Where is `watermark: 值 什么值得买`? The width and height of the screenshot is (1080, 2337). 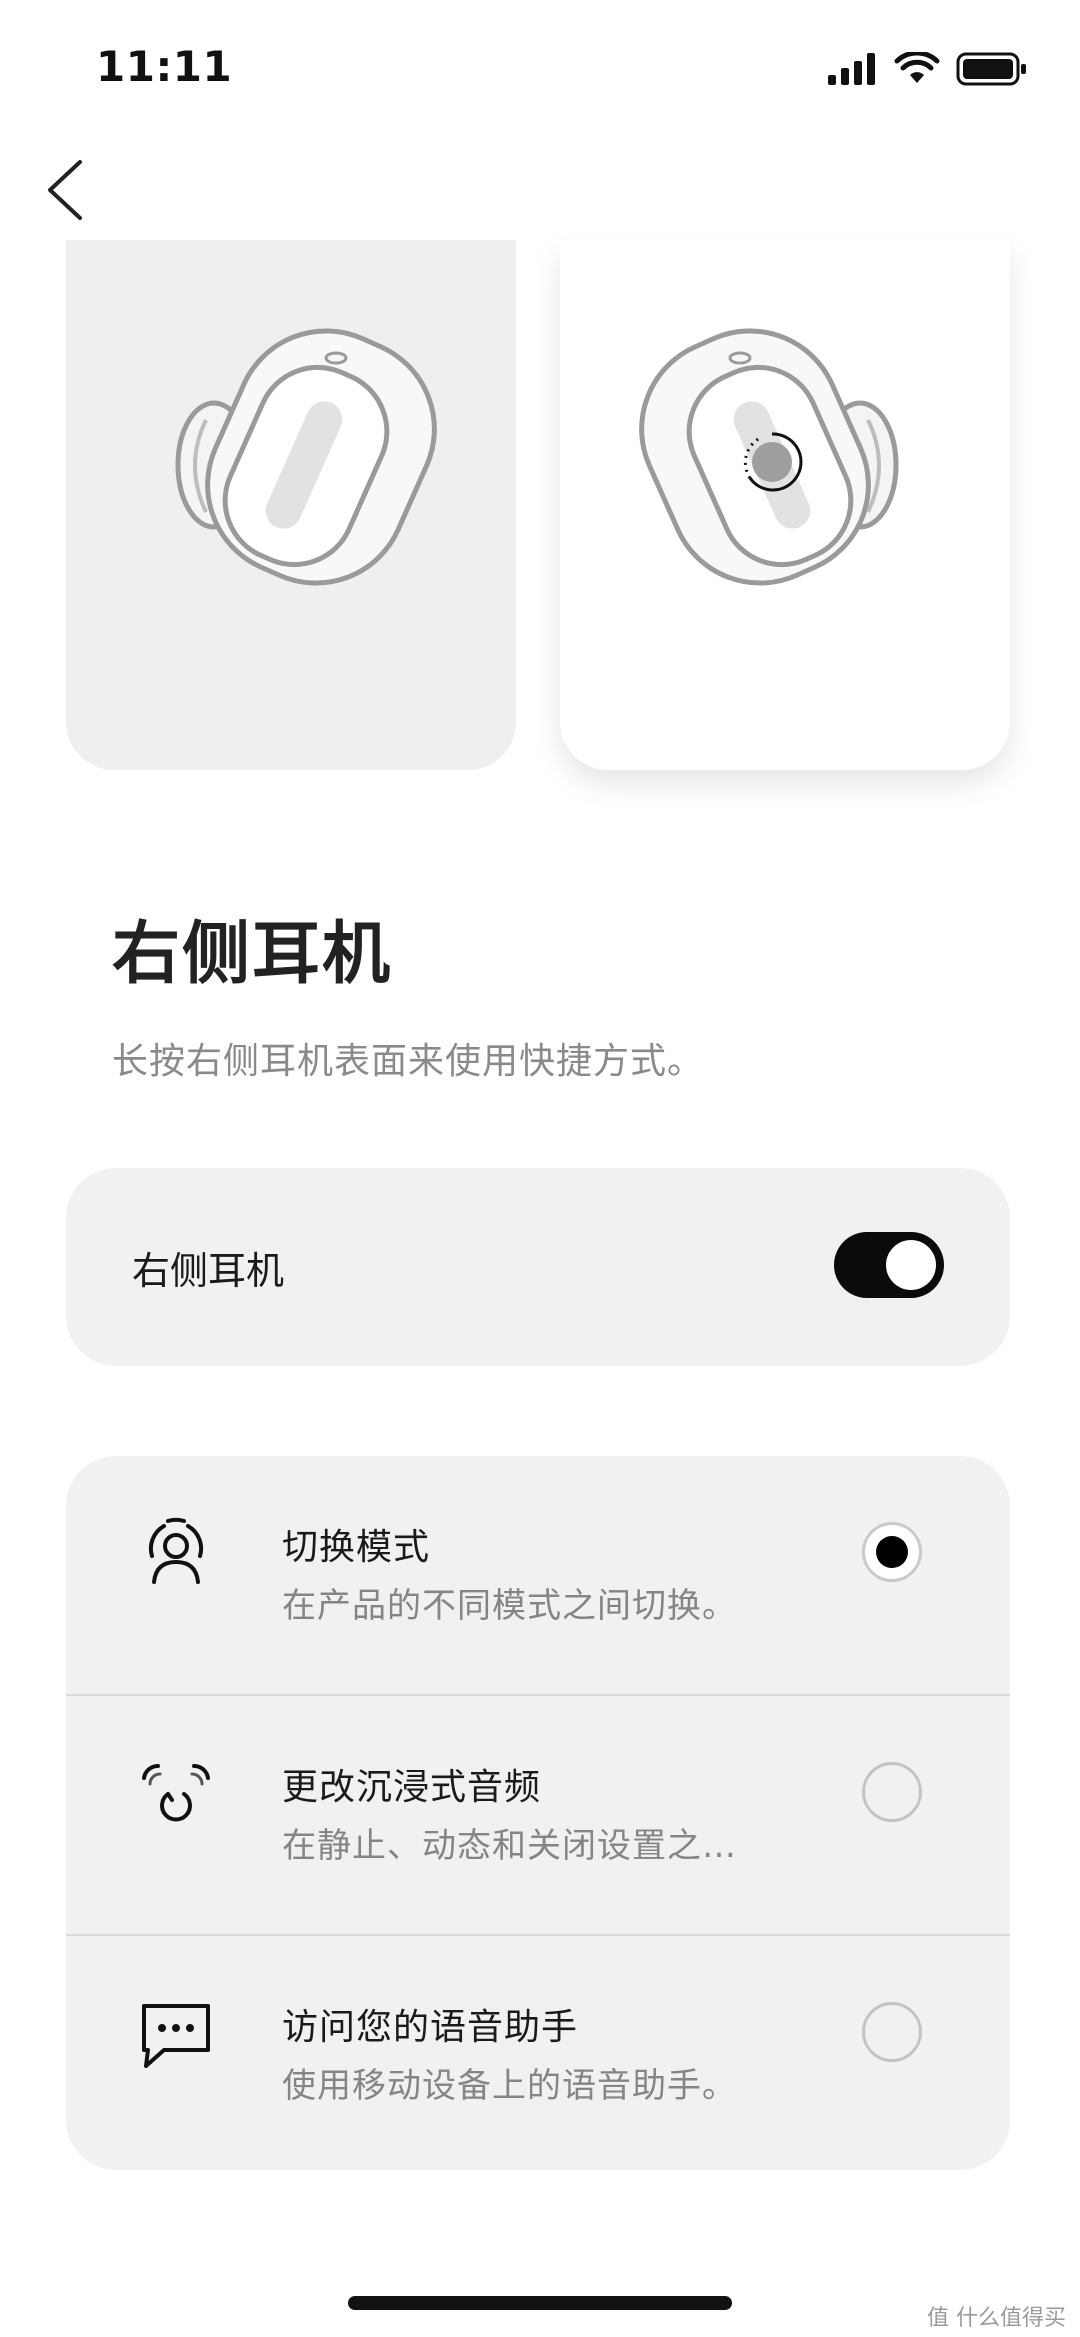
watermark: 值 什么值得买 is located at coordinates (996, 2318).